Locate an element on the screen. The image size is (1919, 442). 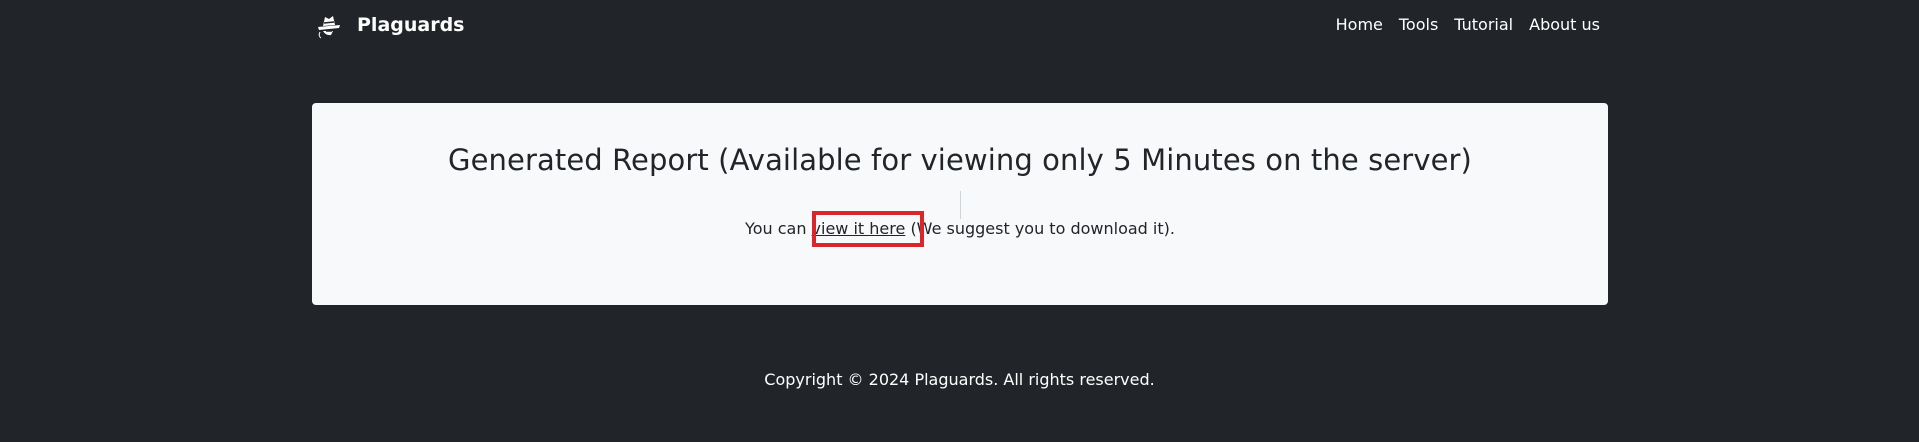
message-suffix: (We suggest you to download it). is located at coordinates (1042, 228).